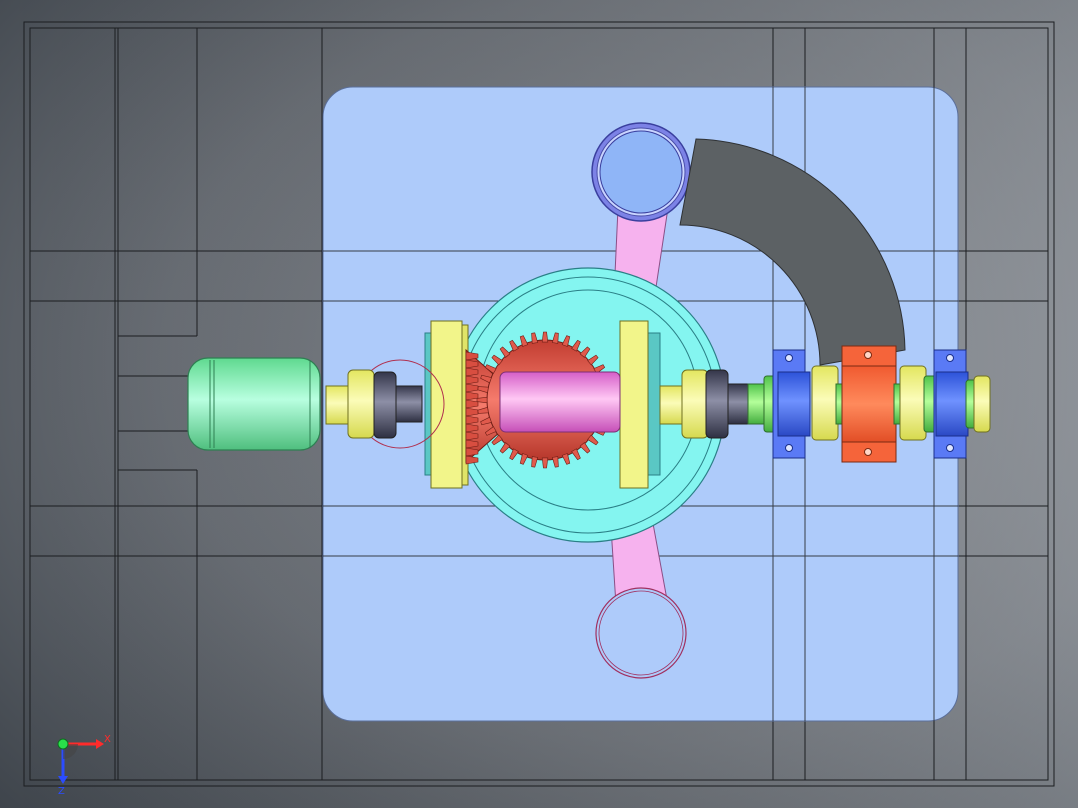  Describe the element at coordinates (634, 404) in the screenshot. I see `right-bearing-plate` at that location.